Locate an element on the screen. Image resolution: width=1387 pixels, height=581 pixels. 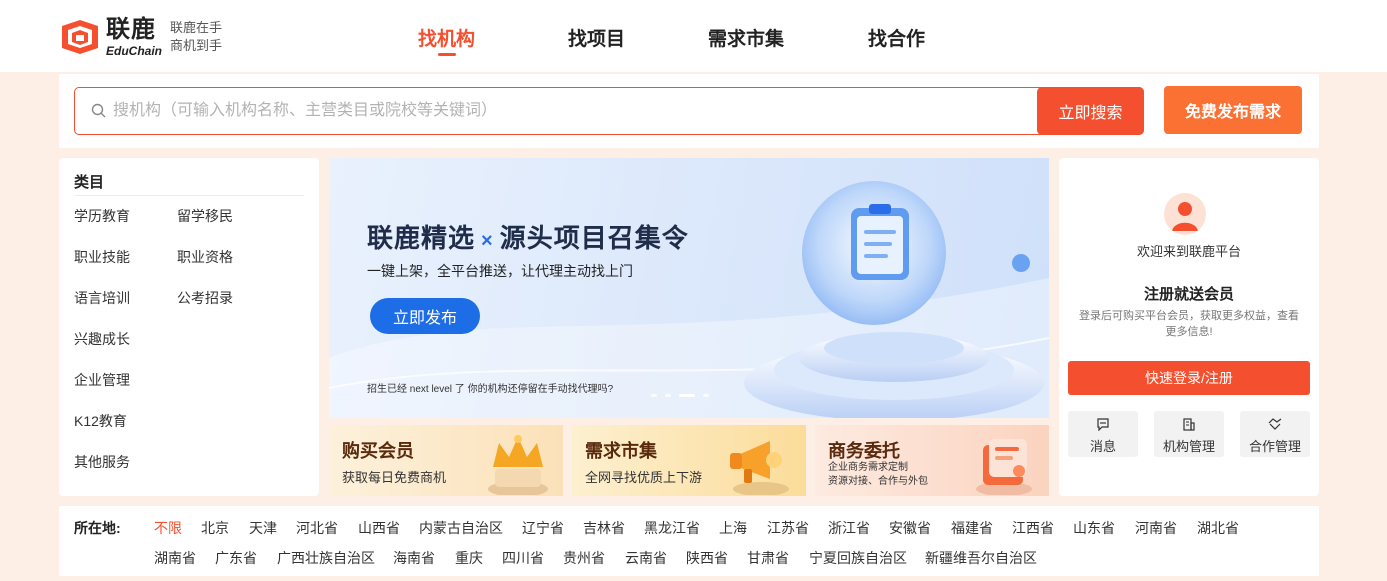
location-option: 河北省 is located at coordinates (317, 528).